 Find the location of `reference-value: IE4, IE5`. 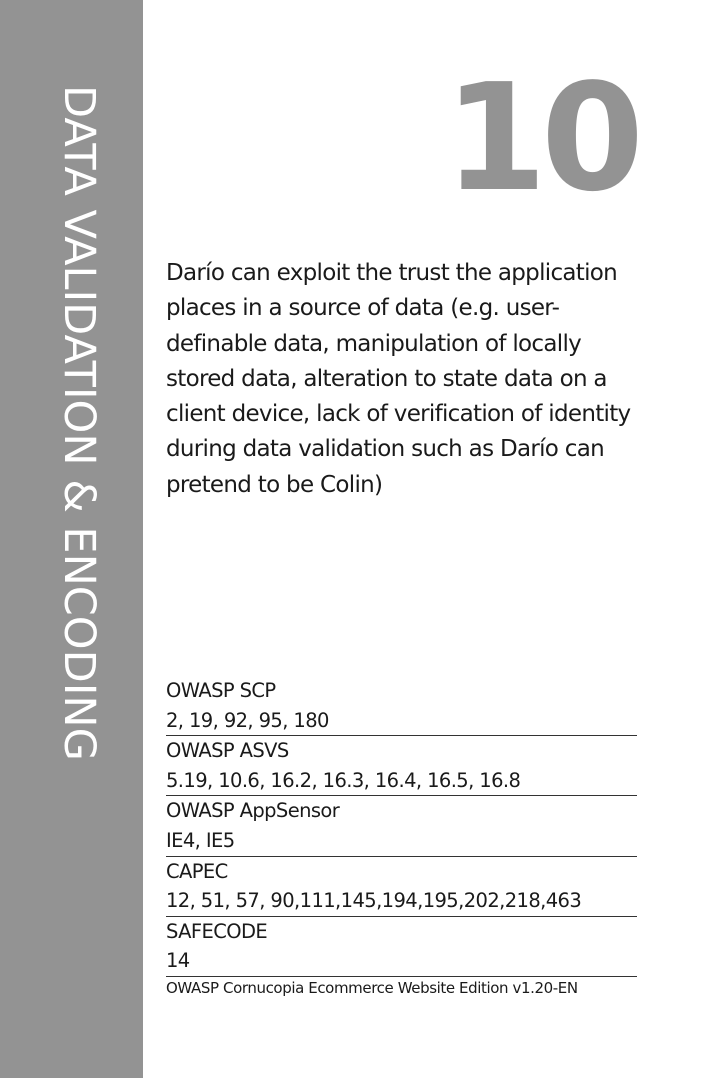

reference-value: IE4, IE5 is located at coordinates (200, 840).